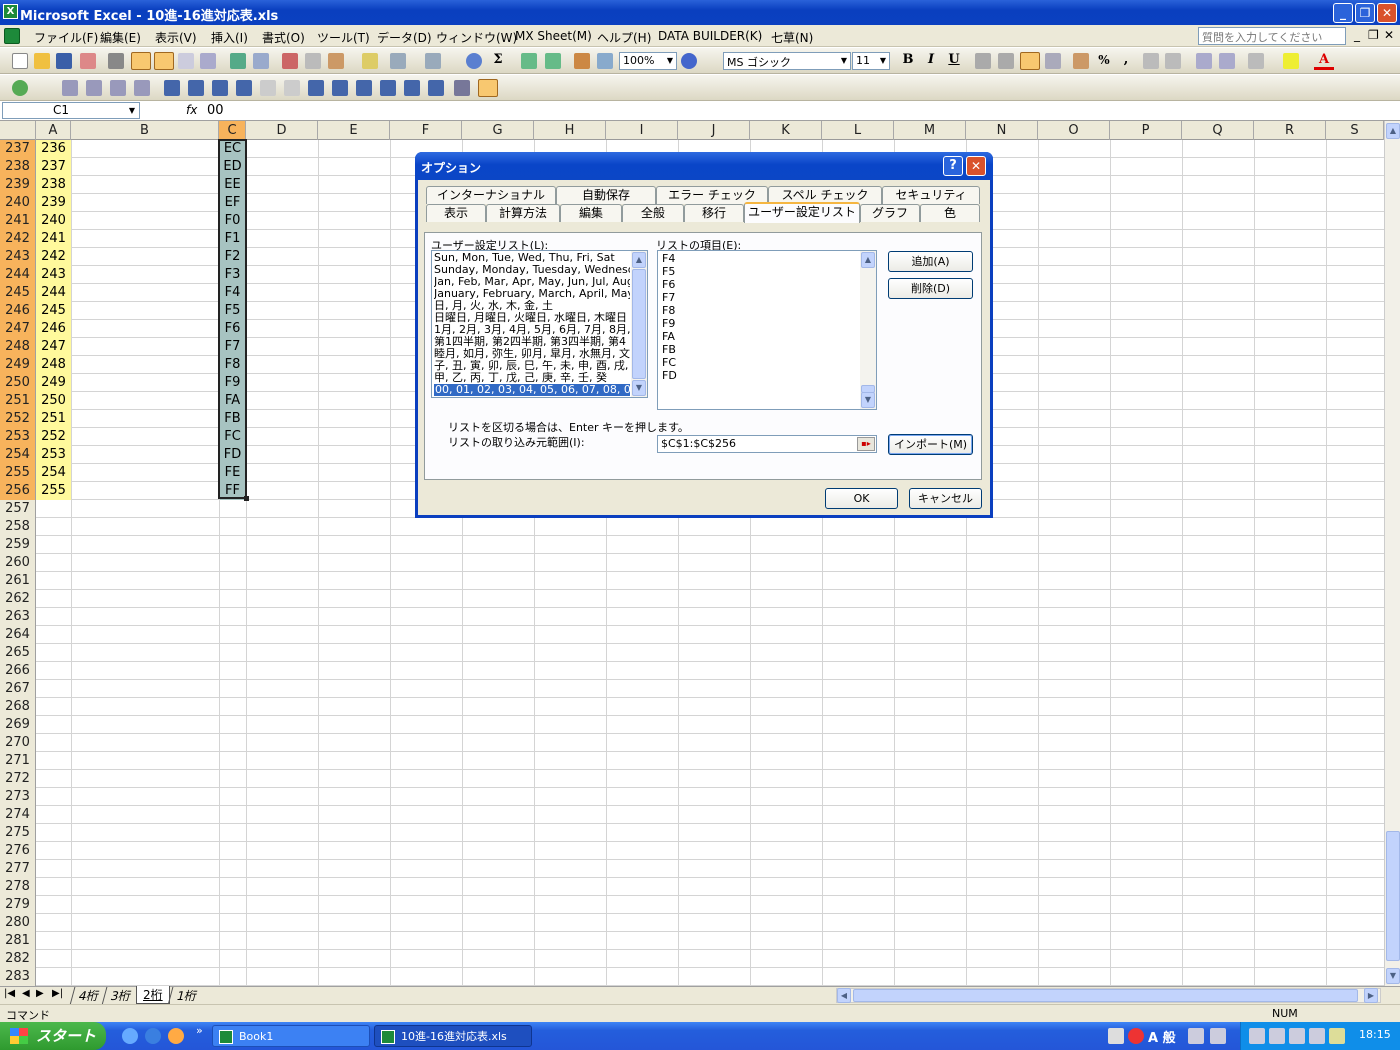  I want to click on column-header: E, so click(354, 130).